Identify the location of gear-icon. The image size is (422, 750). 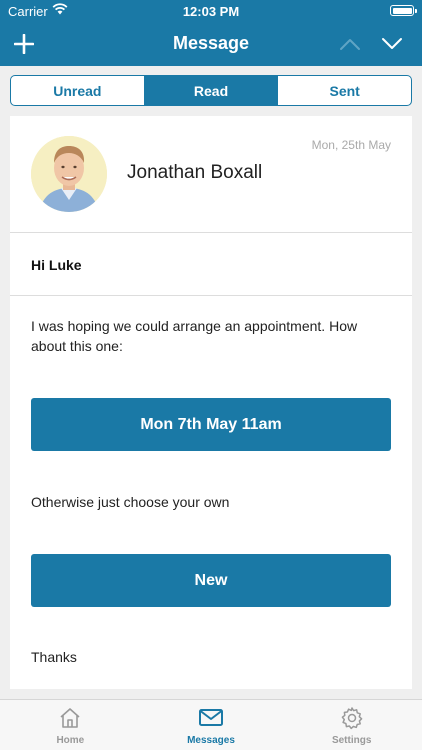
(352, 720).